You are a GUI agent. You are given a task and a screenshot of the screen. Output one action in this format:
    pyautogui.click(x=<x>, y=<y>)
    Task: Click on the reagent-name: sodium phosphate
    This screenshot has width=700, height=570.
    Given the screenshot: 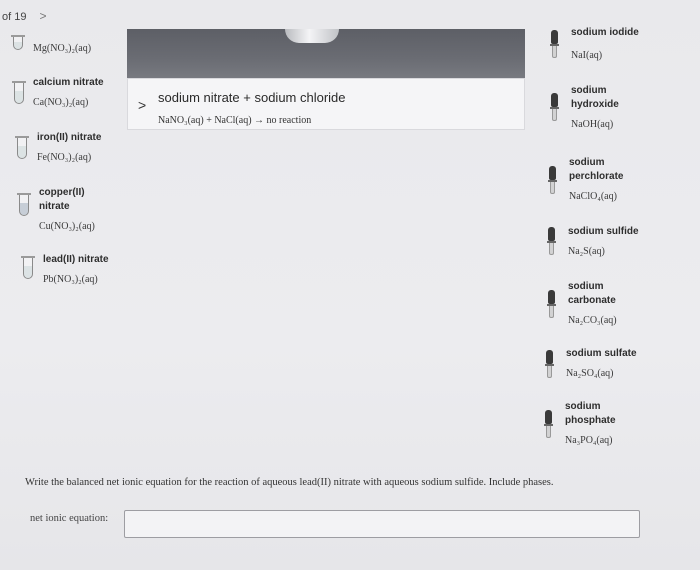 What is the action you would take?
    pyautogui.click(x=590, y=413)
    